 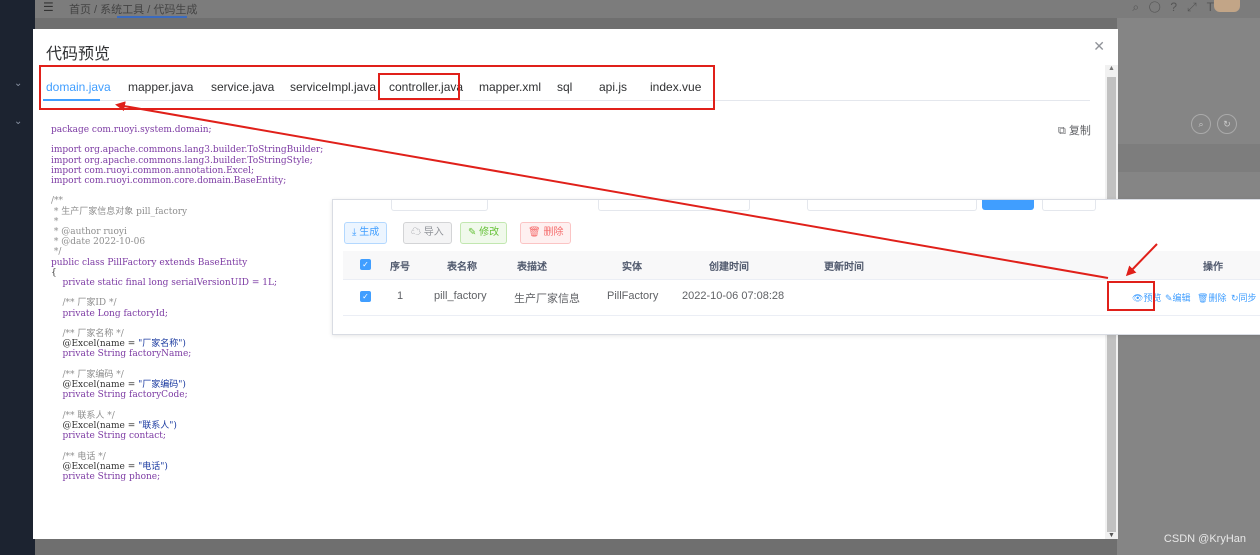 What do you see at coordinates (87, 334) in the screenshot?
I see `code-line: /** 厂家名称 */` at bounding box center [87, 334].